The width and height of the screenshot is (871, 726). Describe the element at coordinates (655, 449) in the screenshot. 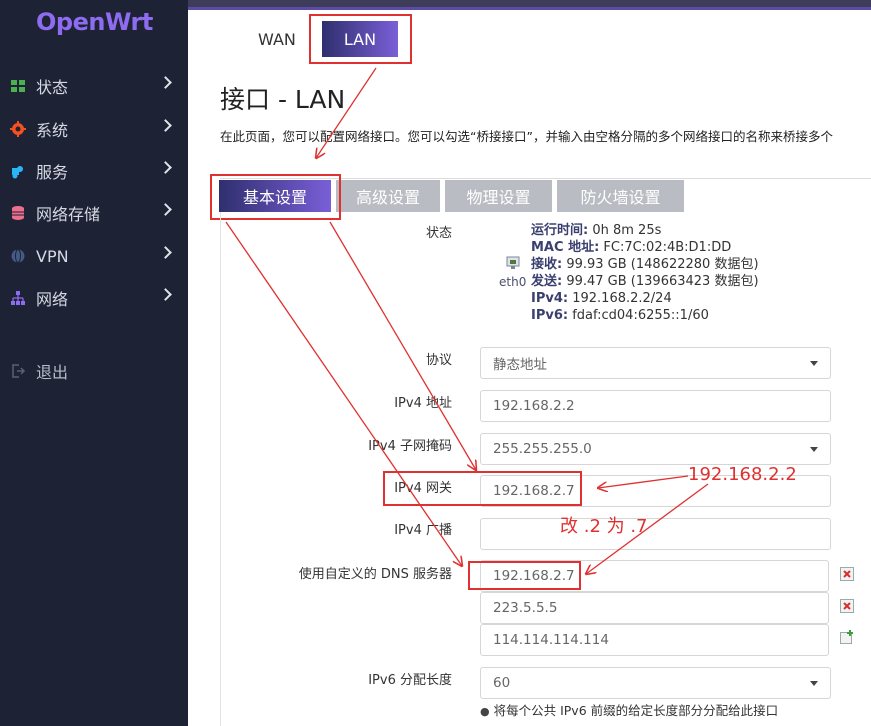

I see `netmask-select: 255.255.255.0` at that location.